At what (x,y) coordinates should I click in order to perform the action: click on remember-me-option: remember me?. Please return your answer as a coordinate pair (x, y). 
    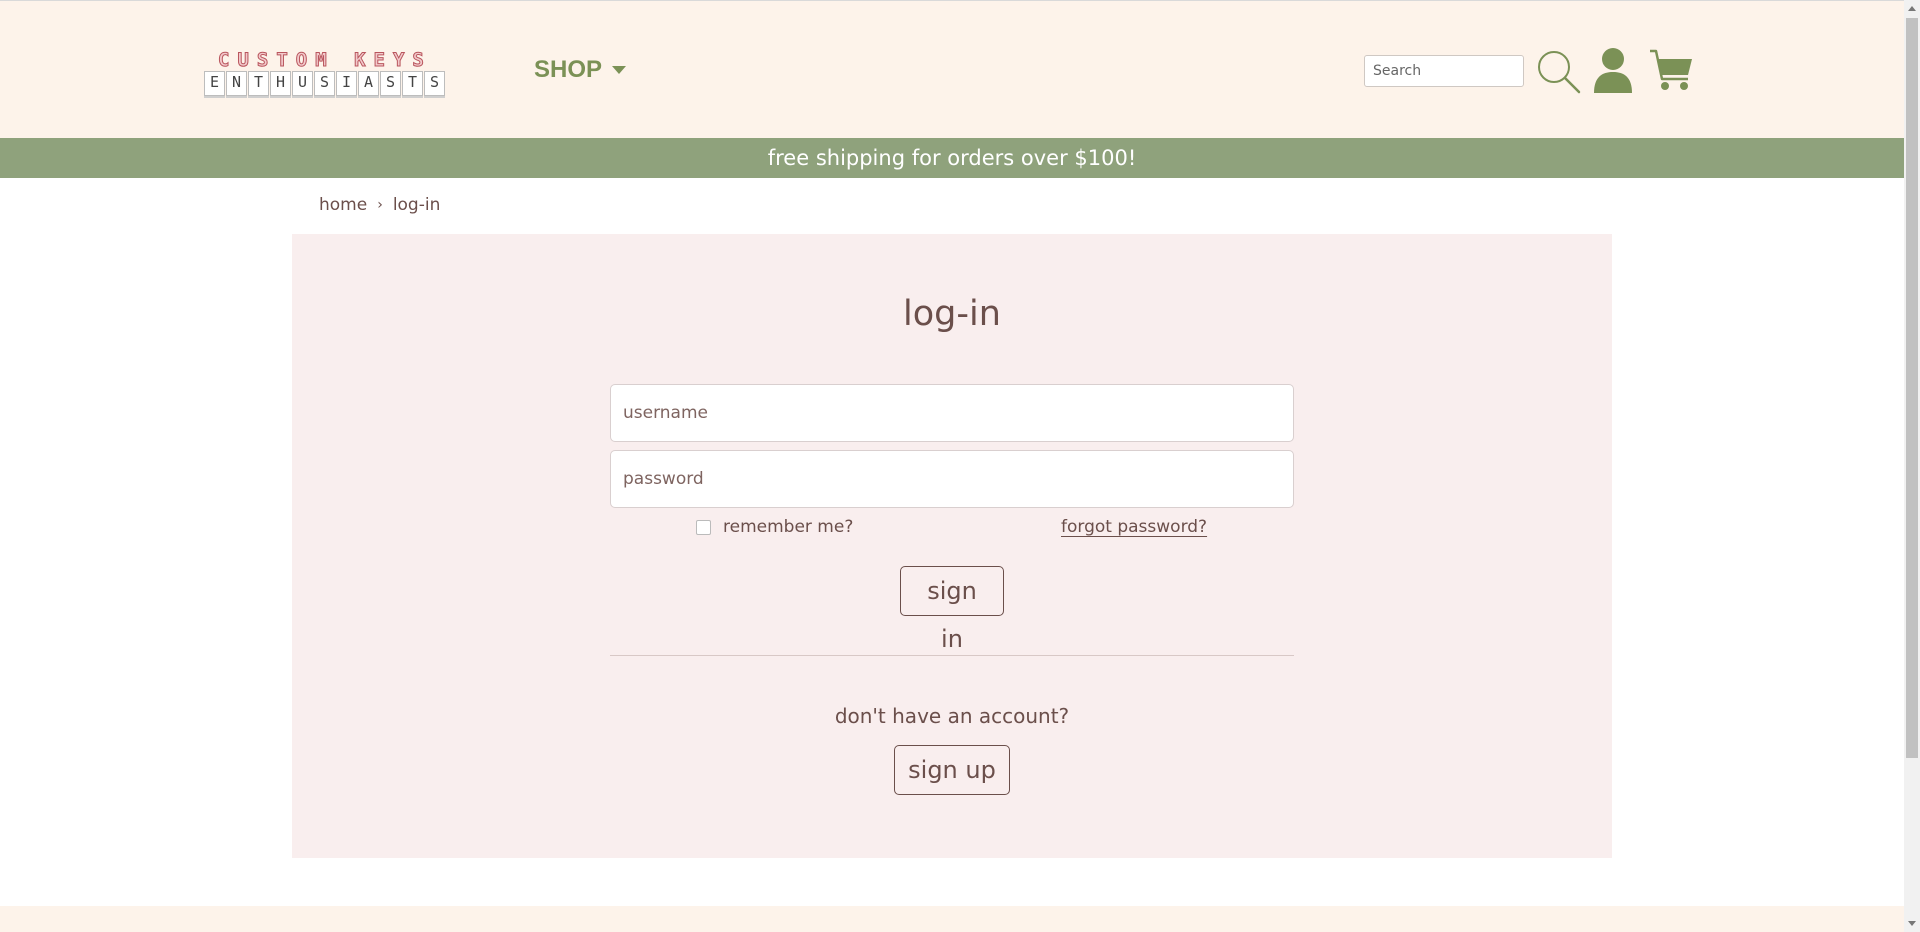
    Looking at the image, I should click on (774, 527).